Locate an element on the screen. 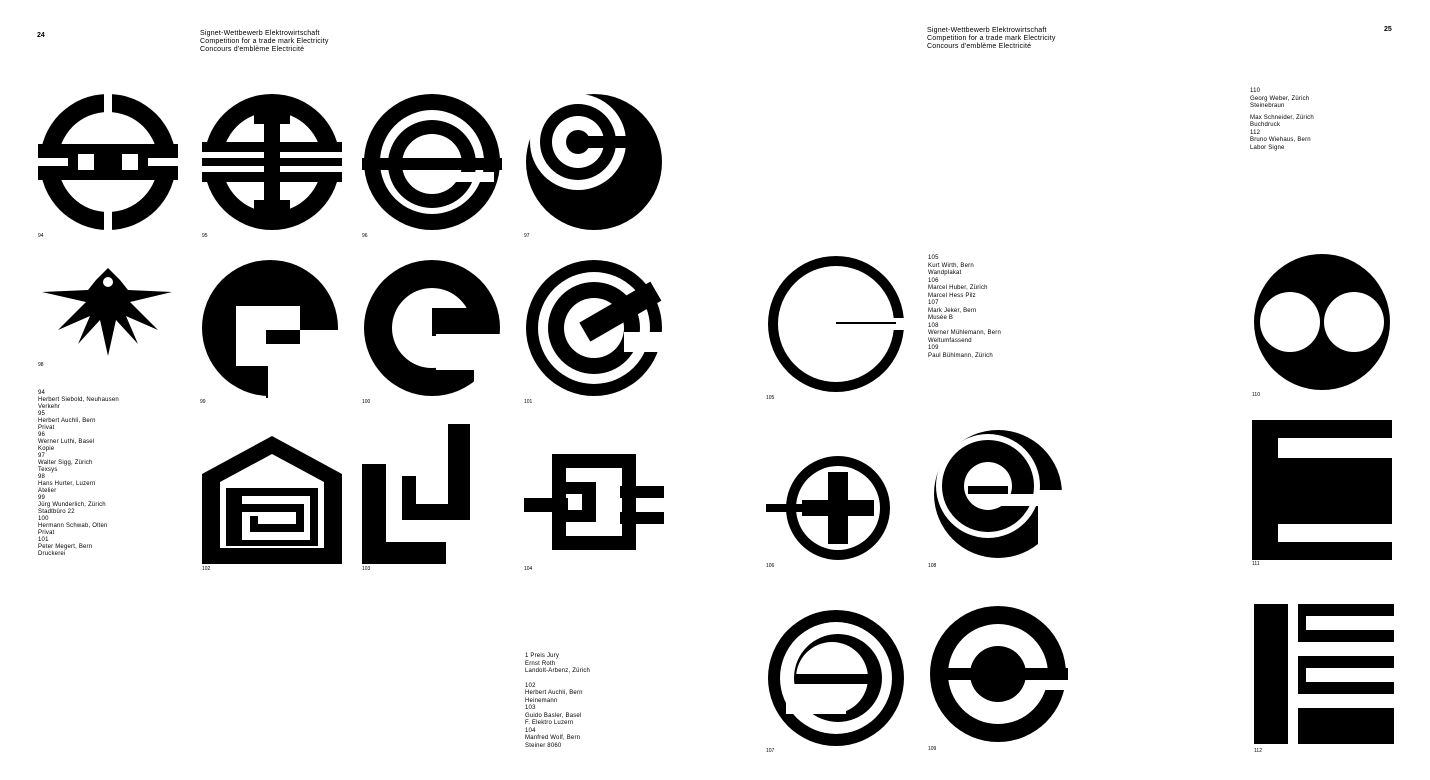 Image resolution: width=1430 pixels, height=780 pixels. credit-line: 106 is located at coordinates (933, 280).